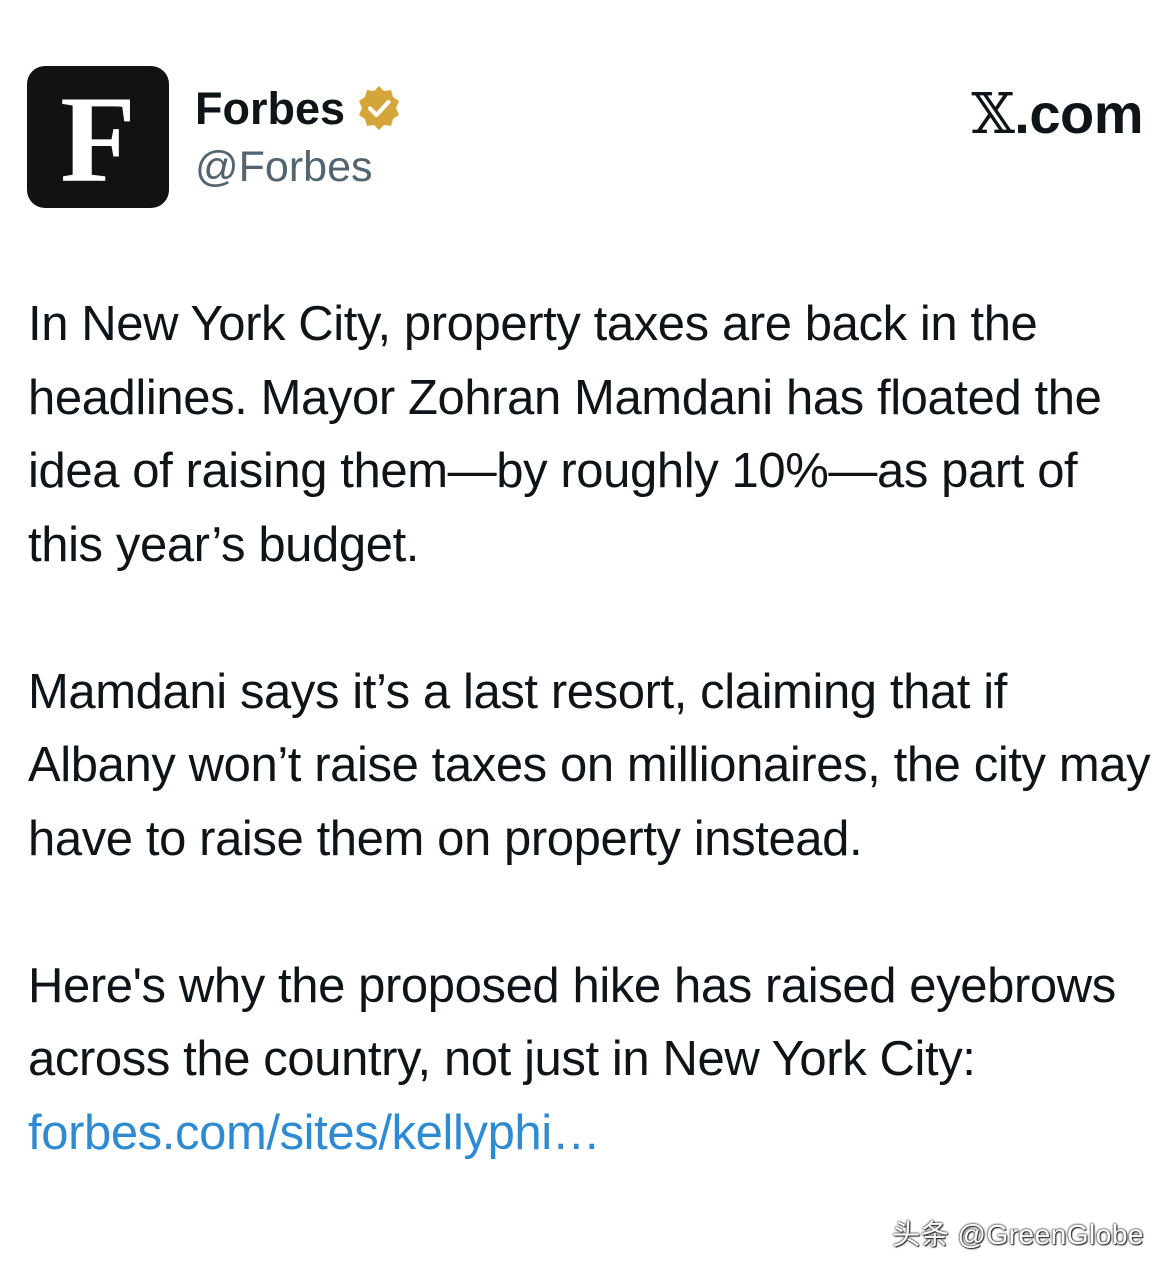  I want to click on account-identity: Forbes @Forbes, so click(299, 134).